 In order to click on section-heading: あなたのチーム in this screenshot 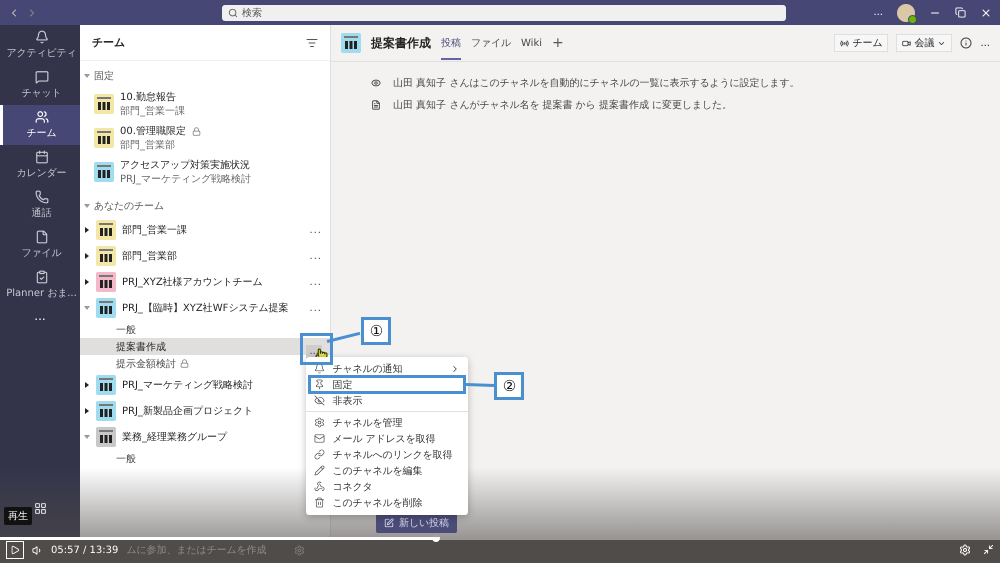, I will do `click(129, 206)`.